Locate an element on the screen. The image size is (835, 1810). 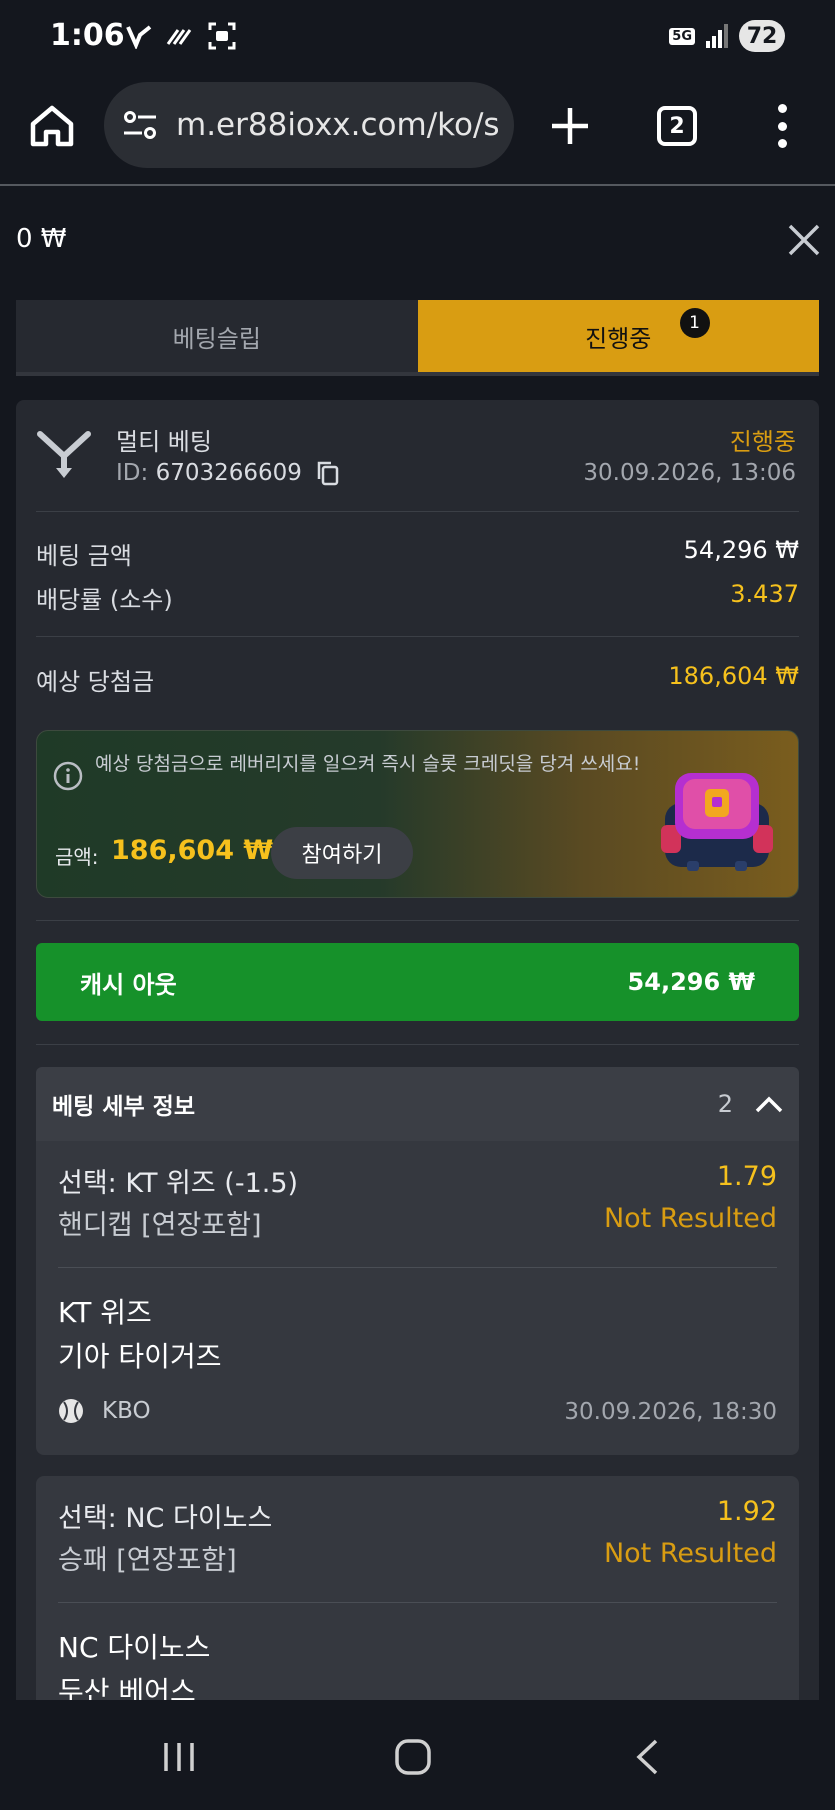
bet-type: 멀티 베팅 is located at coordinates (164, 442).